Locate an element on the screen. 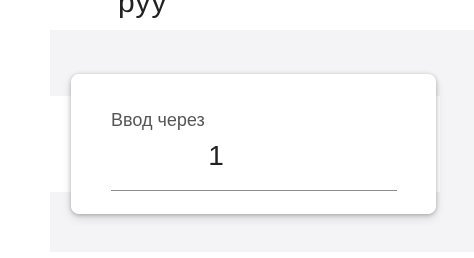 The image size is (474, 258). field-underline is located at coordinates (254, 190).